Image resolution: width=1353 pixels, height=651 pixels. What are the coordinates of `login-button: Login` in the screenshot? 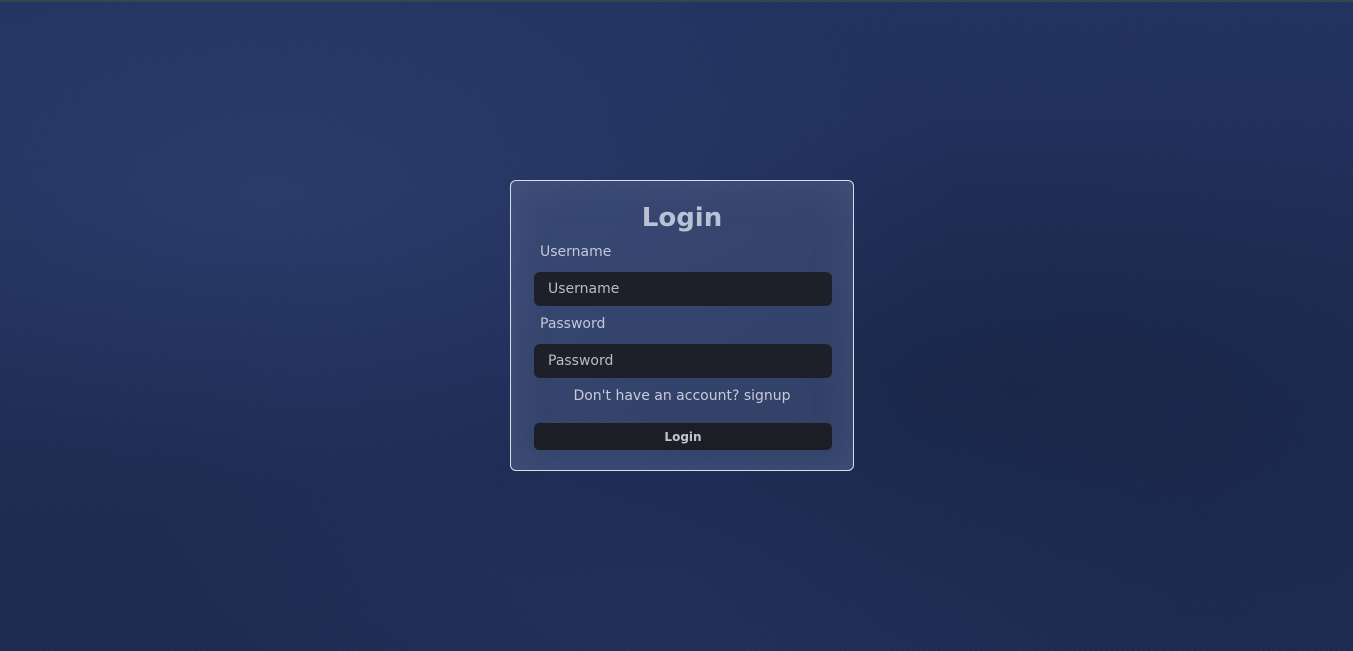 It's located at (683, 436).